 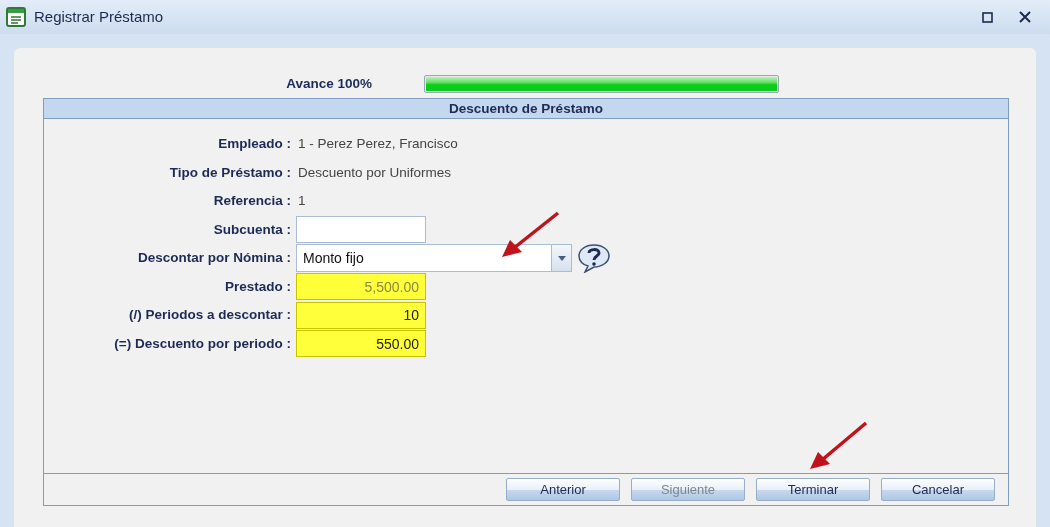 I want to click on dropdown-field: Monto fijo, so click(x=424, y=258).